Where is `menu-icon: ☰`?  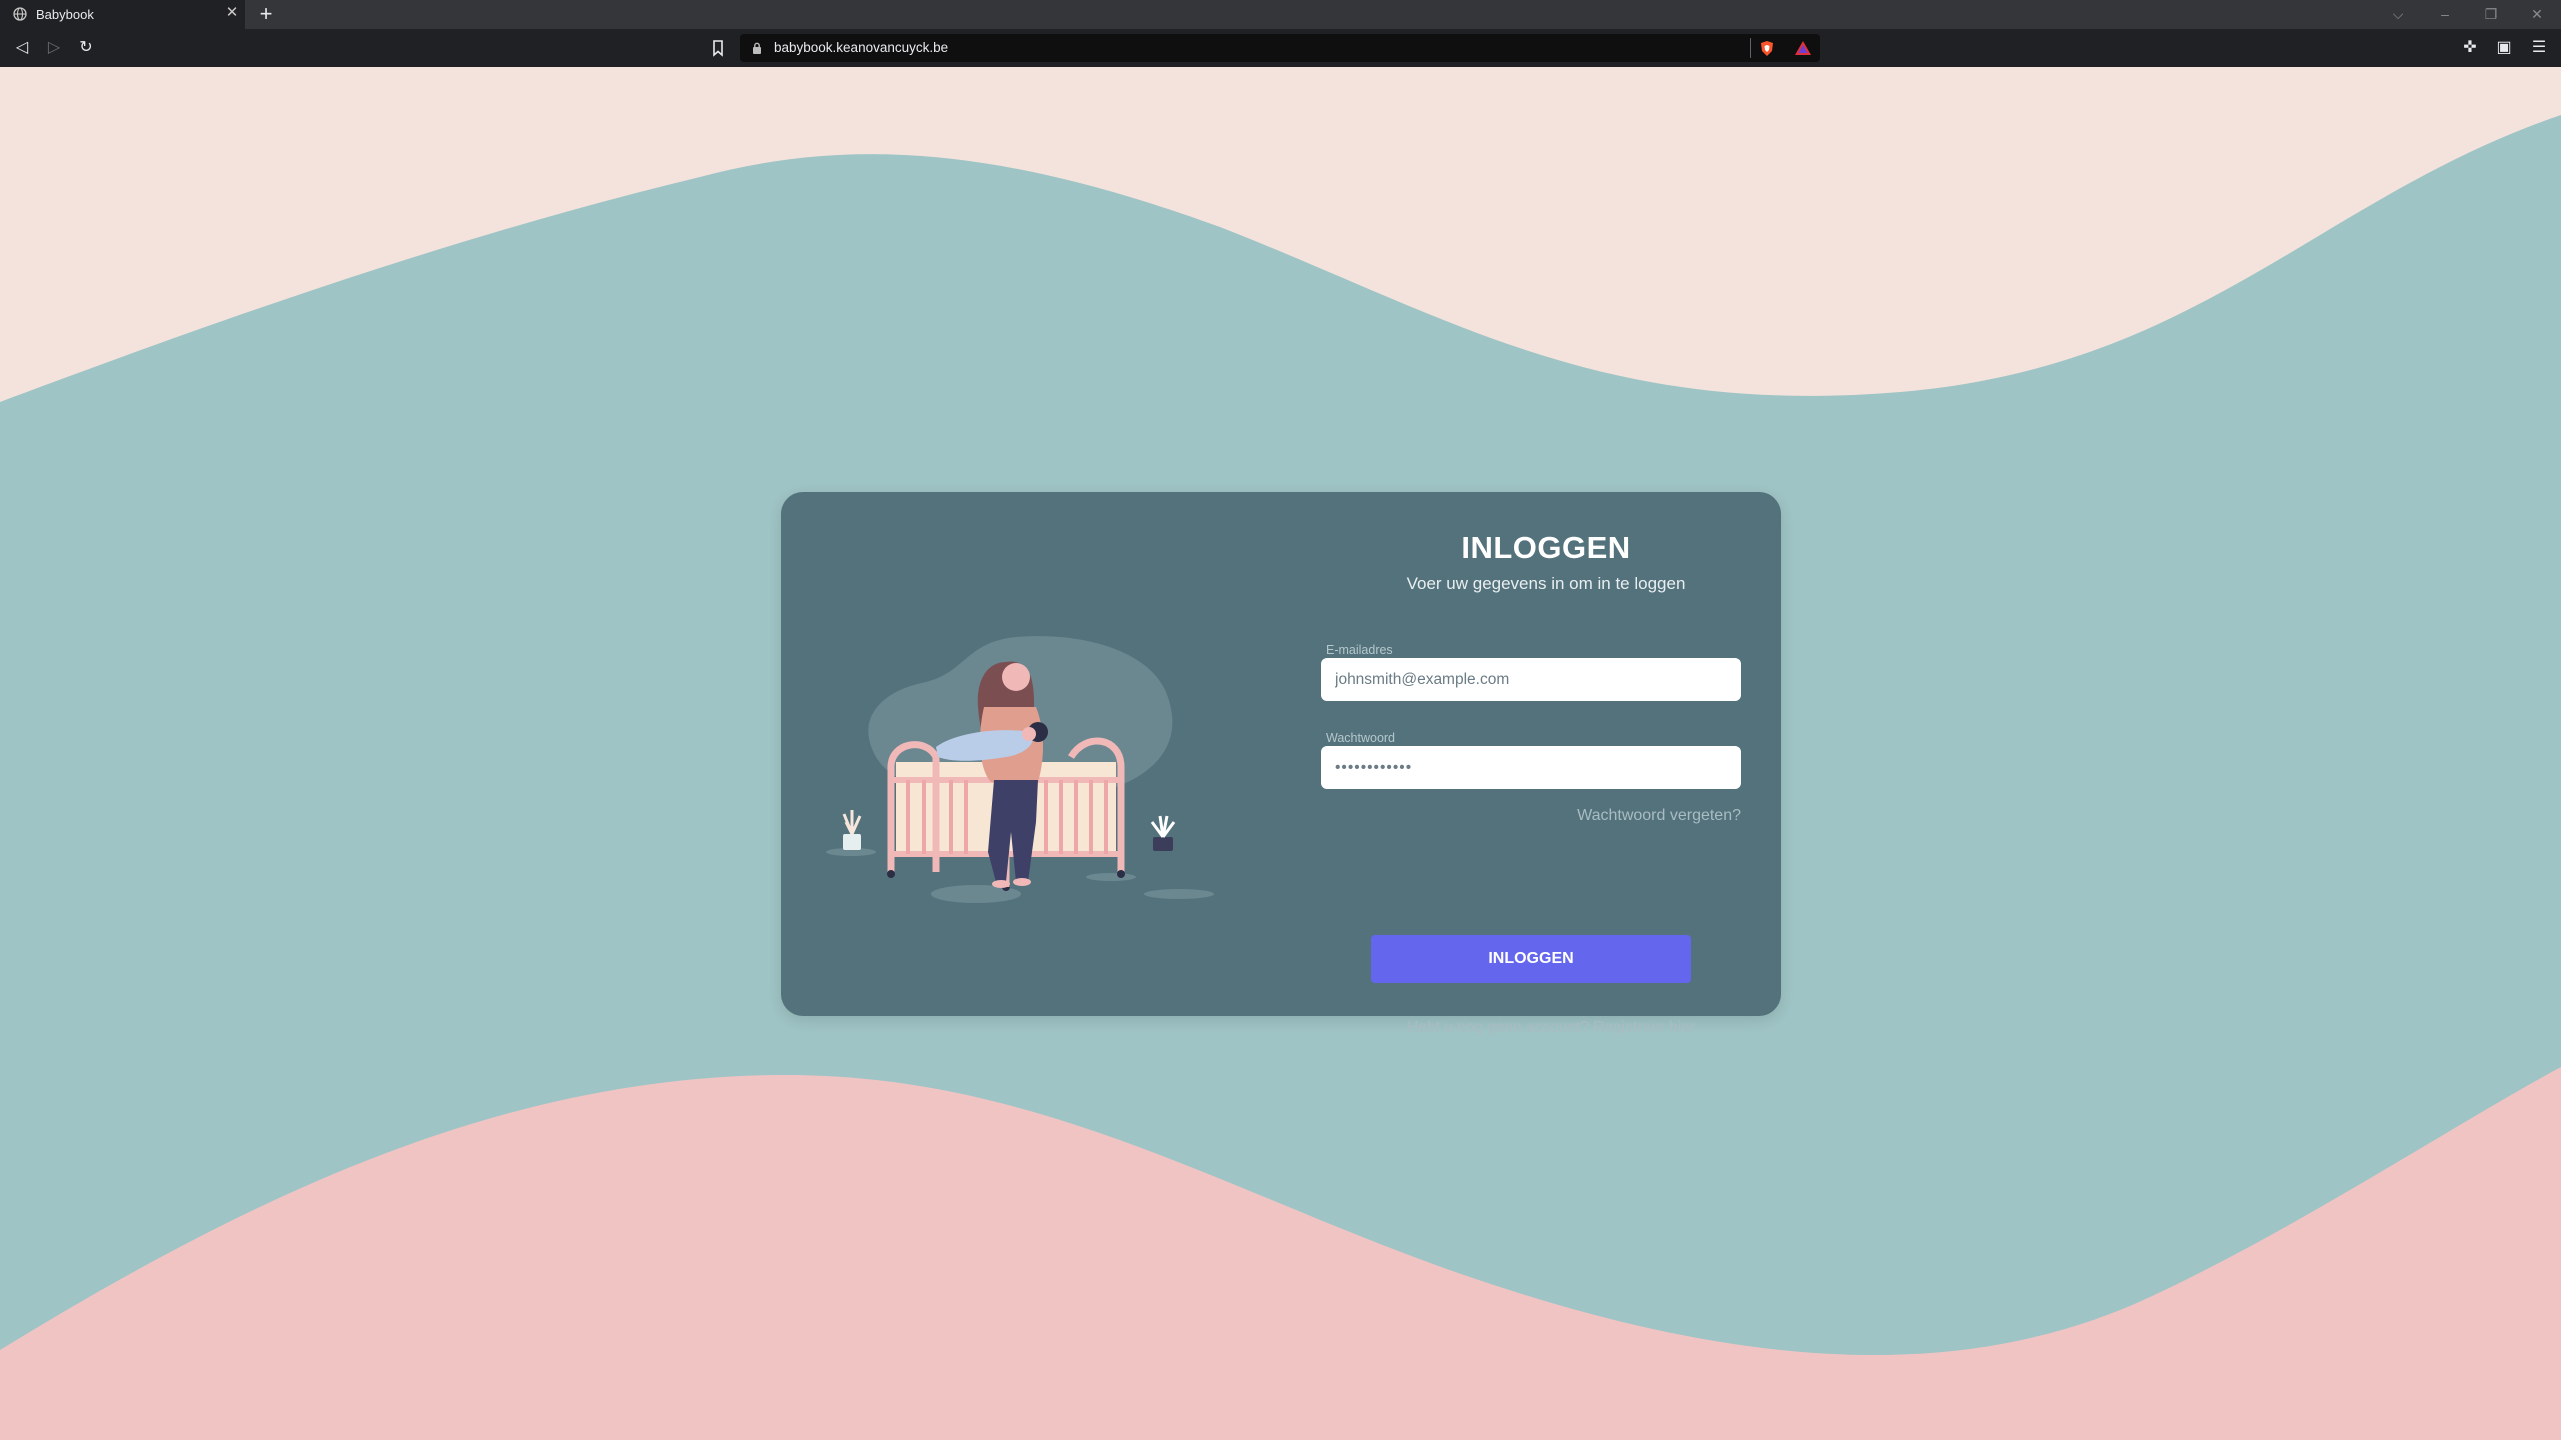
menu-icon: ☰ is located at coordinates (2539, 48).